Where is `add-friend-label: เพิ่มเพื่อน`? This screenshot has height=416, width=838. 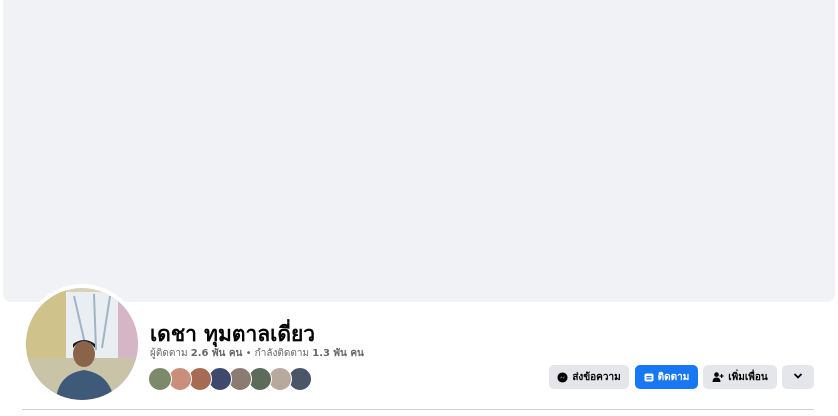
add-friend-label: เพิ่มเพื่อน is located at coordinates (748, 377).